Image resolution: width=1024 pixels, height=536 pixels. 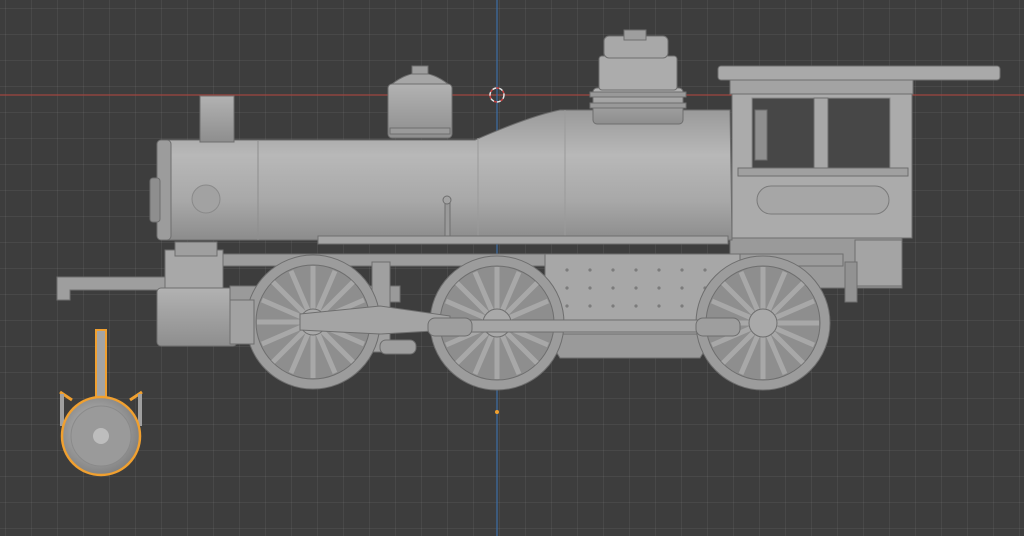 I want to click on origin-point-icon, so click(x=497, y=412).